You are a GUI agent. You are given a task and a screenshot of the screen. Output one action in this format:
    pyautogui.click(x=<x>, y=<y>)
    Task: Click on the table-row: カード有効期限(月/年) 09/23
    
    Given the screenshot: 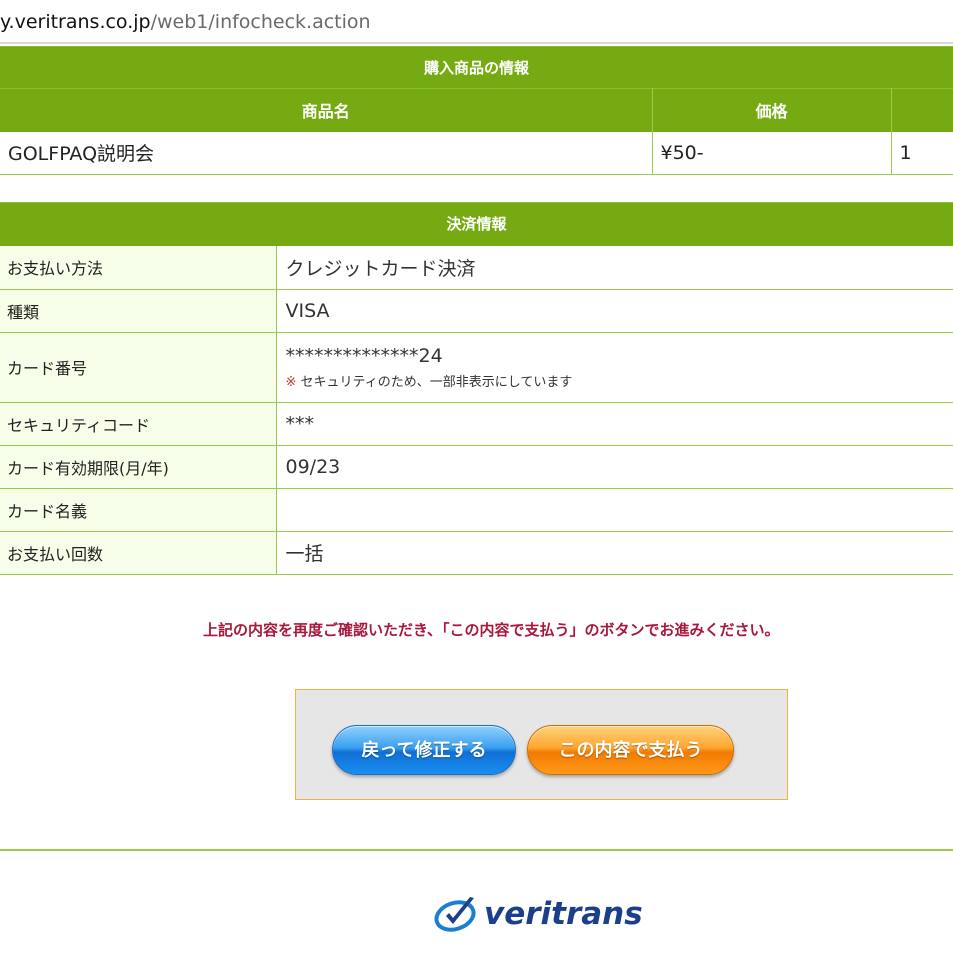 What is the action you would take?
    pyautogui.click(x=476, y=467)
    